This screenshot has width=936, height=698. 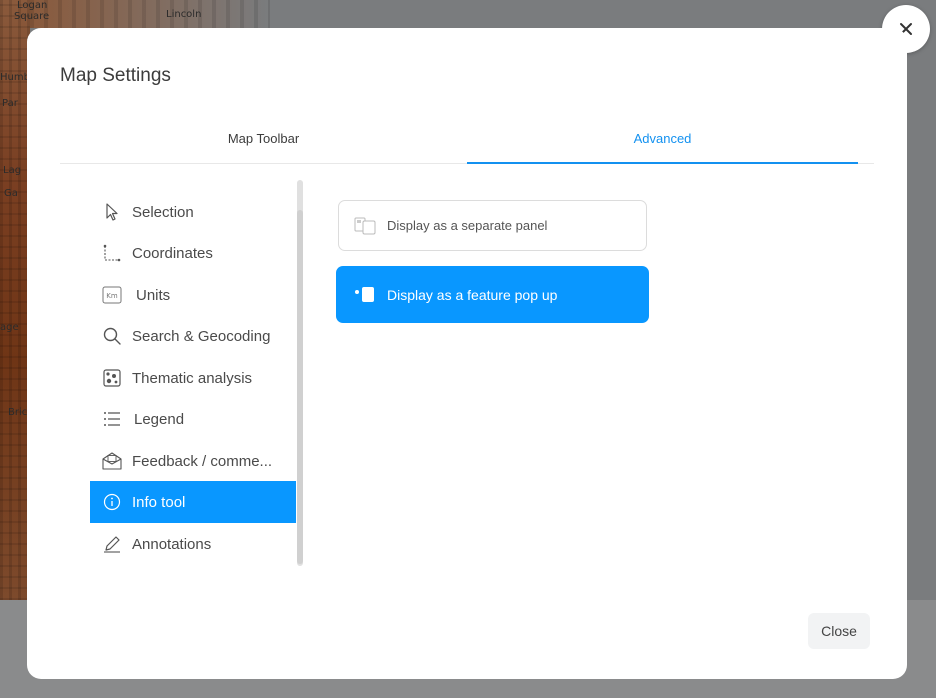 What do you see at coordinates (193, 502) in the screenshot?
I see `sidebar-item-info-tool: Info tool` at bounding box center [193, 502].